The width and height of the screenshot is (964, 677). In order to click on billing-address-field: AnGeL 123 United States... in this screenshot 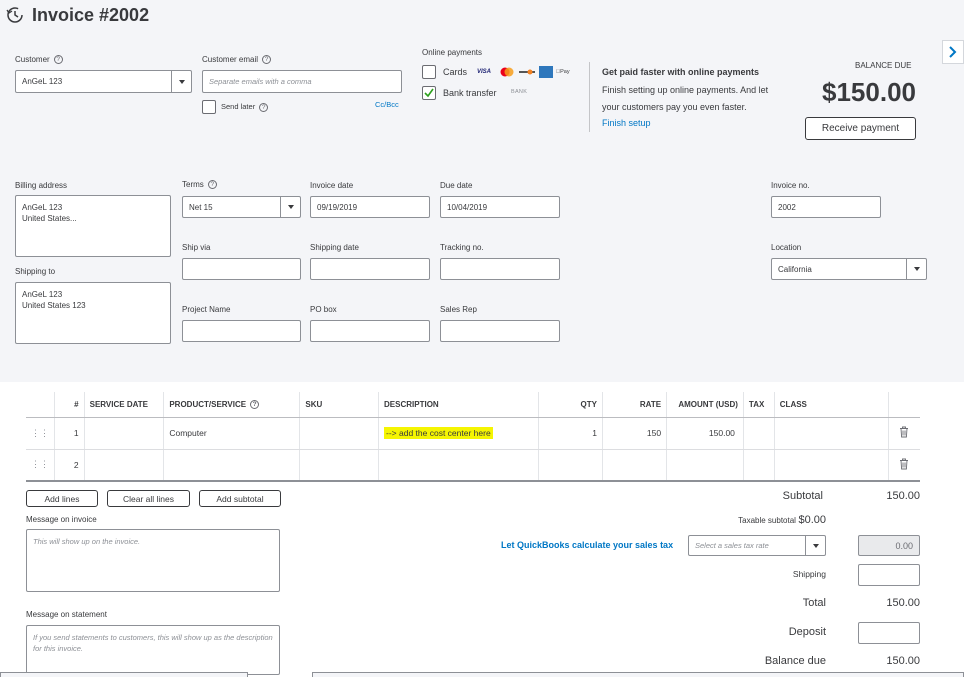, I will do `click(93, 226)`.